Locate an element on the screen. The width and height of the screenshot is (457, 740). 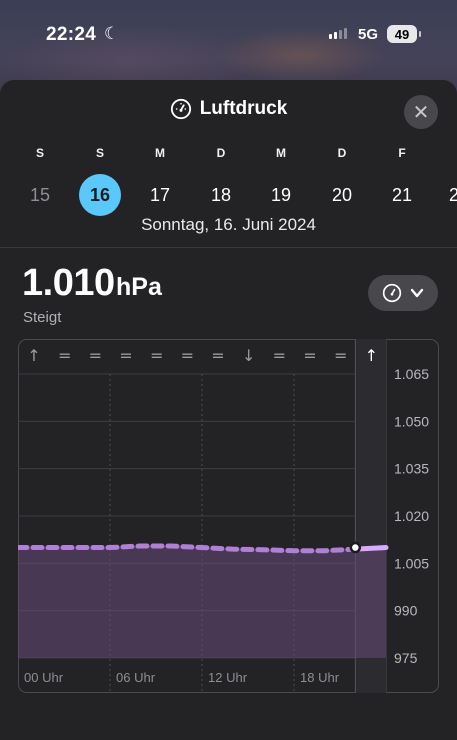
status-time: 22:24 is located at coordinates (71, 34).